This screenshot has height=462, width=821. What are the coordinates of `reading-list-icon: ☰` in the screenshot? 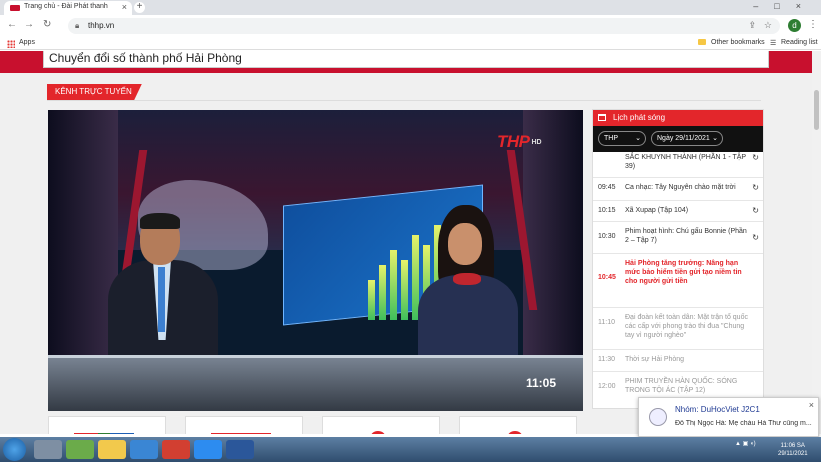 It's located at (773, 43).